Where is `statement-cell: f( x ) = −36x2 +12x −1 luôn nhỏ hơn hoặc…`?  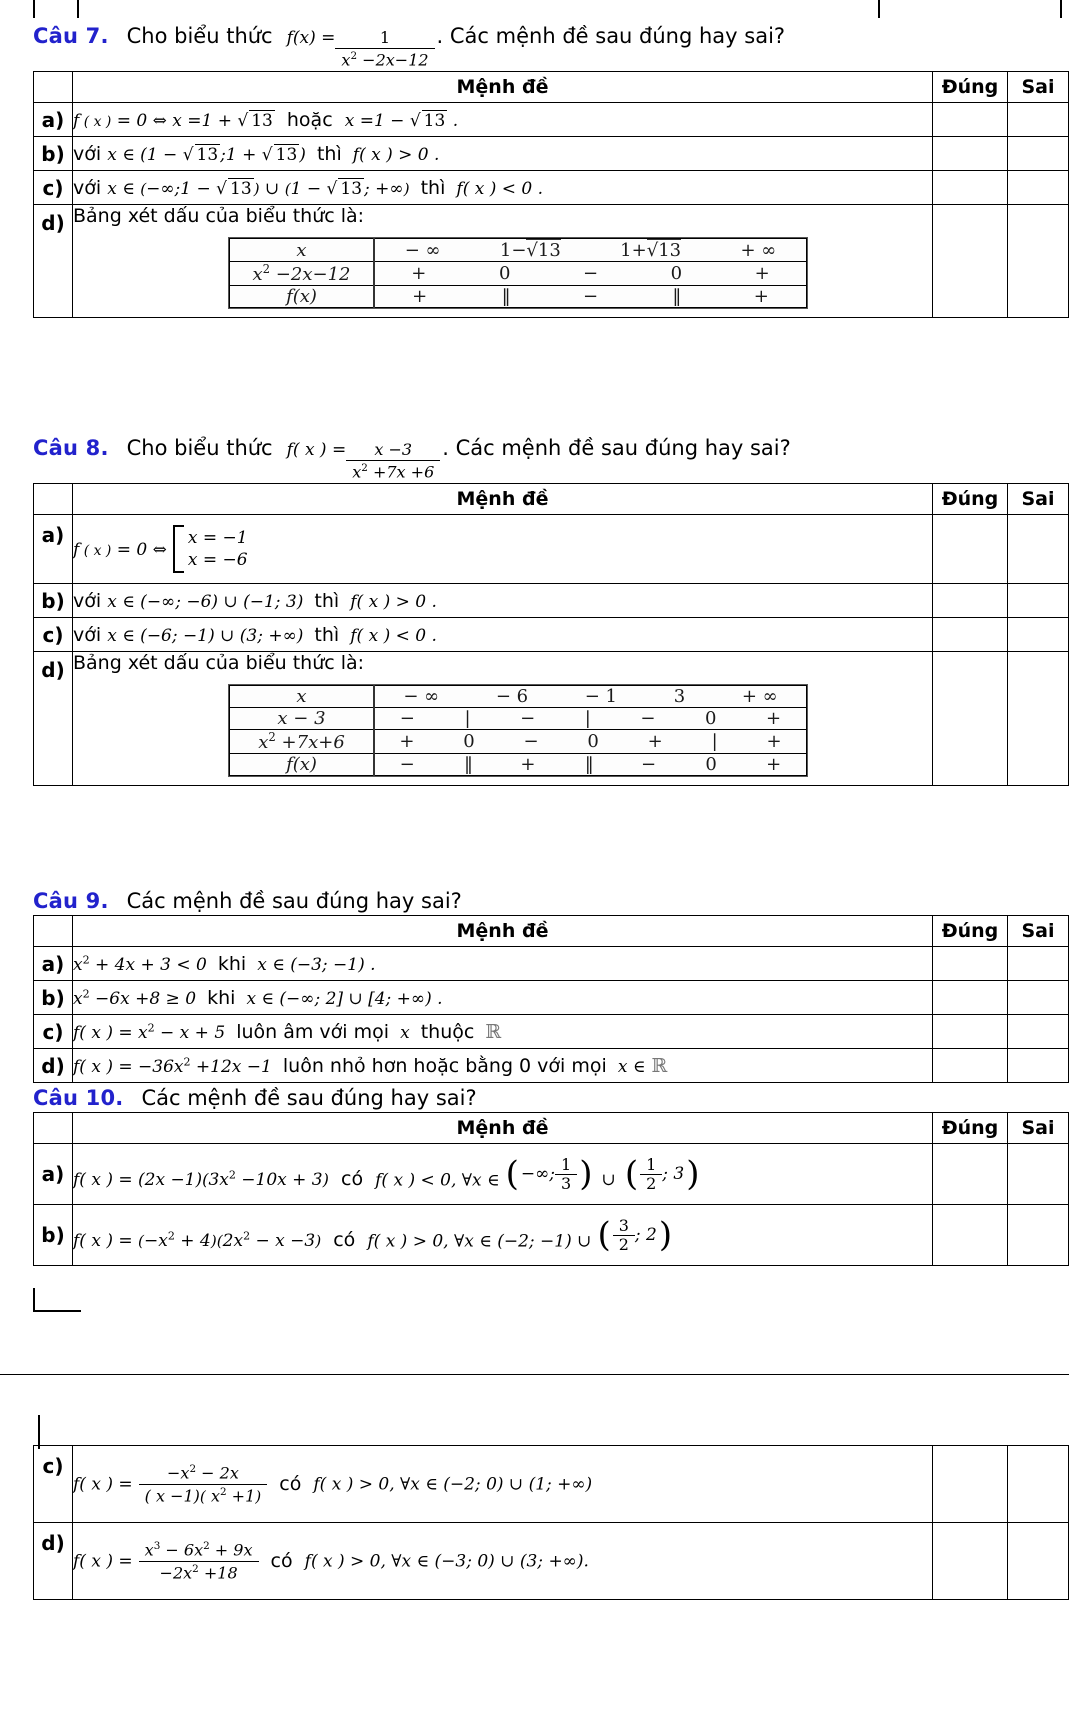
statement-cell: f( x ) = −36x2 +12x −1 luôn nhỏ hơn hoặc… is located at coordinates (502, 1065).